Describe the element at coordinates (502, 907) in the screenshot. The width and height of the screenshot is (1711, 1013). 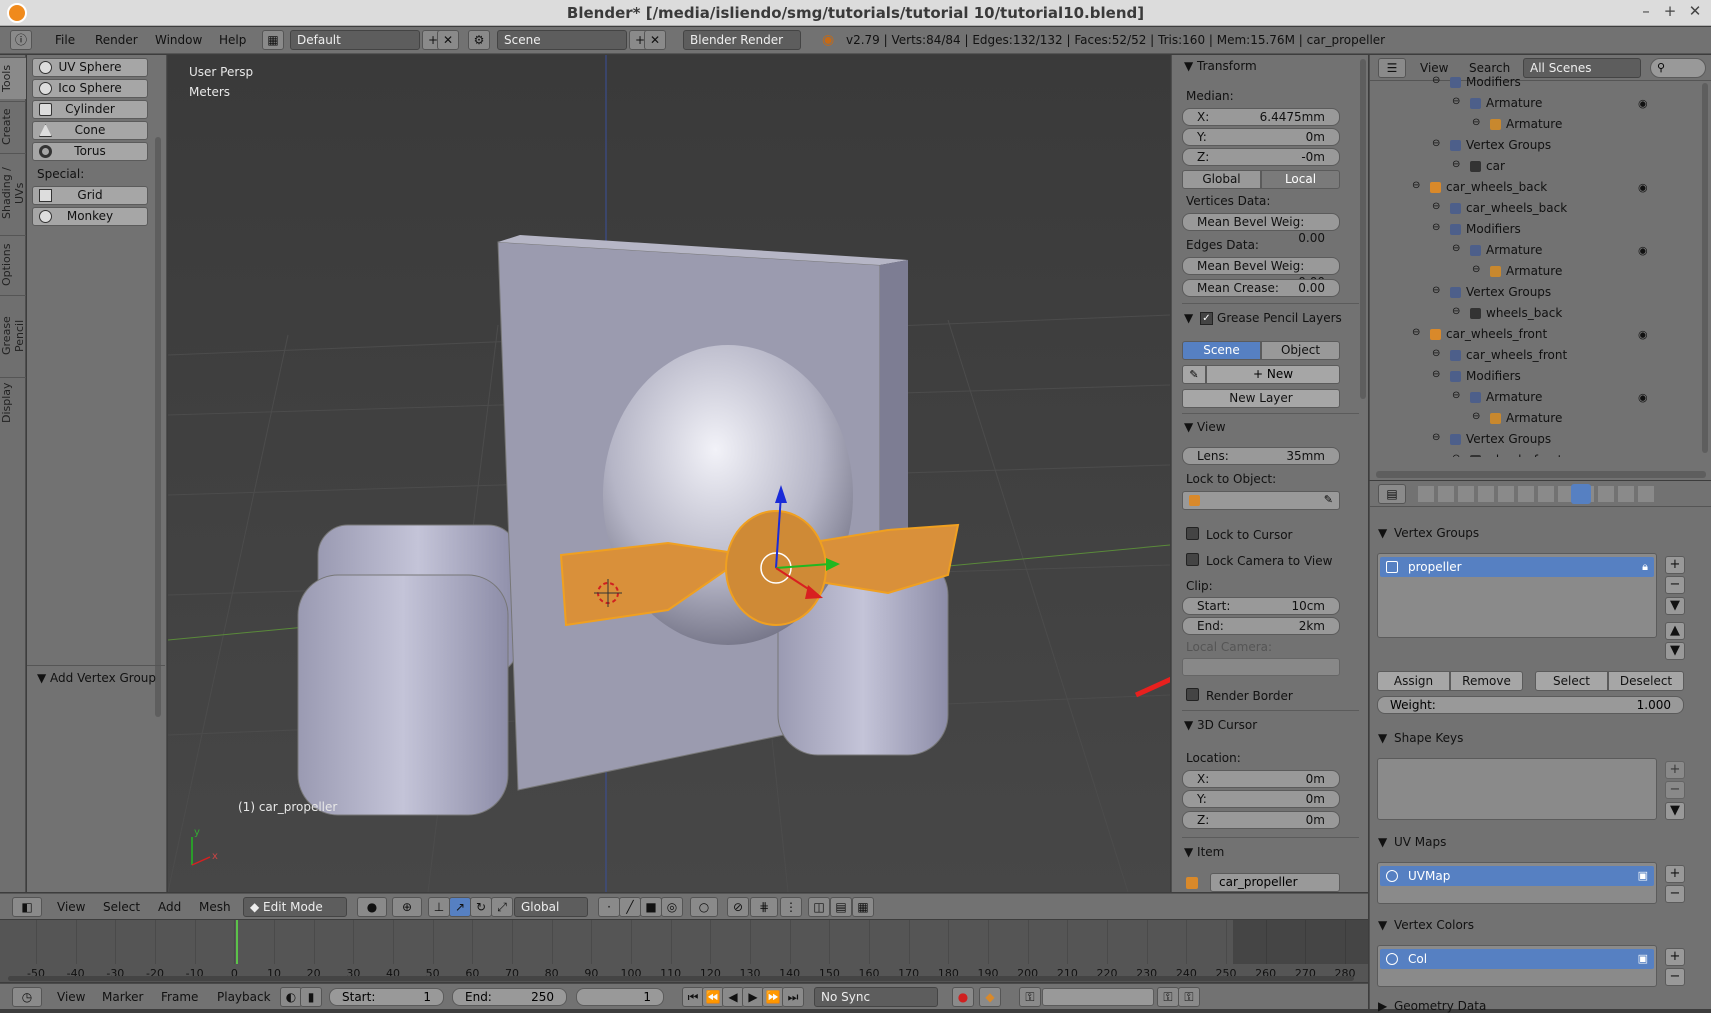
I see `scale-manipulator-icon: ⤢` at that location.